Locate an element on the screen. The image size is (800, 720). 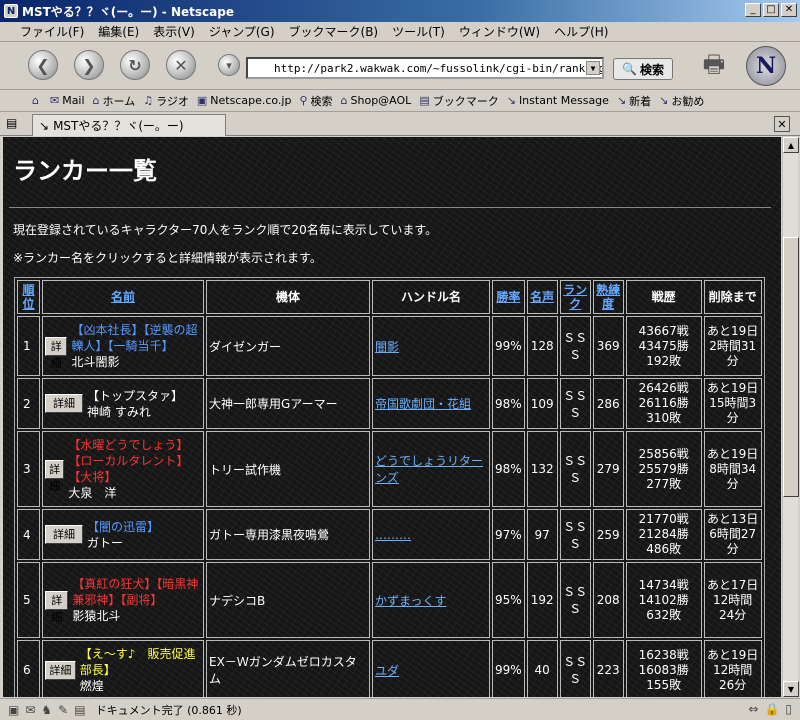
tab-current: ↘ MSTやる？？ヾ(ー。ー) is located at coordinates (129, 125).